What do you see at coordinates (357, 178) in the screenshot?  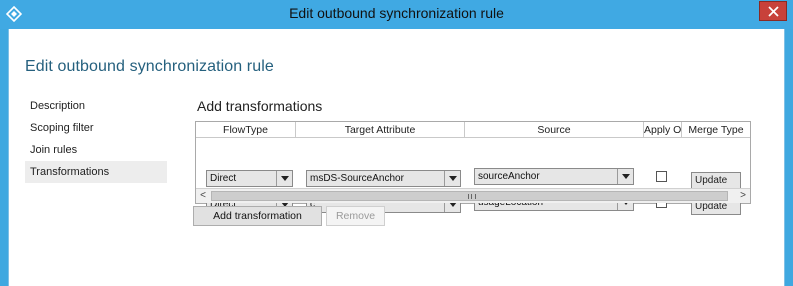 I see `target-attribute-value: msDS-SourceAnchor` at bounding box center [357, 178].